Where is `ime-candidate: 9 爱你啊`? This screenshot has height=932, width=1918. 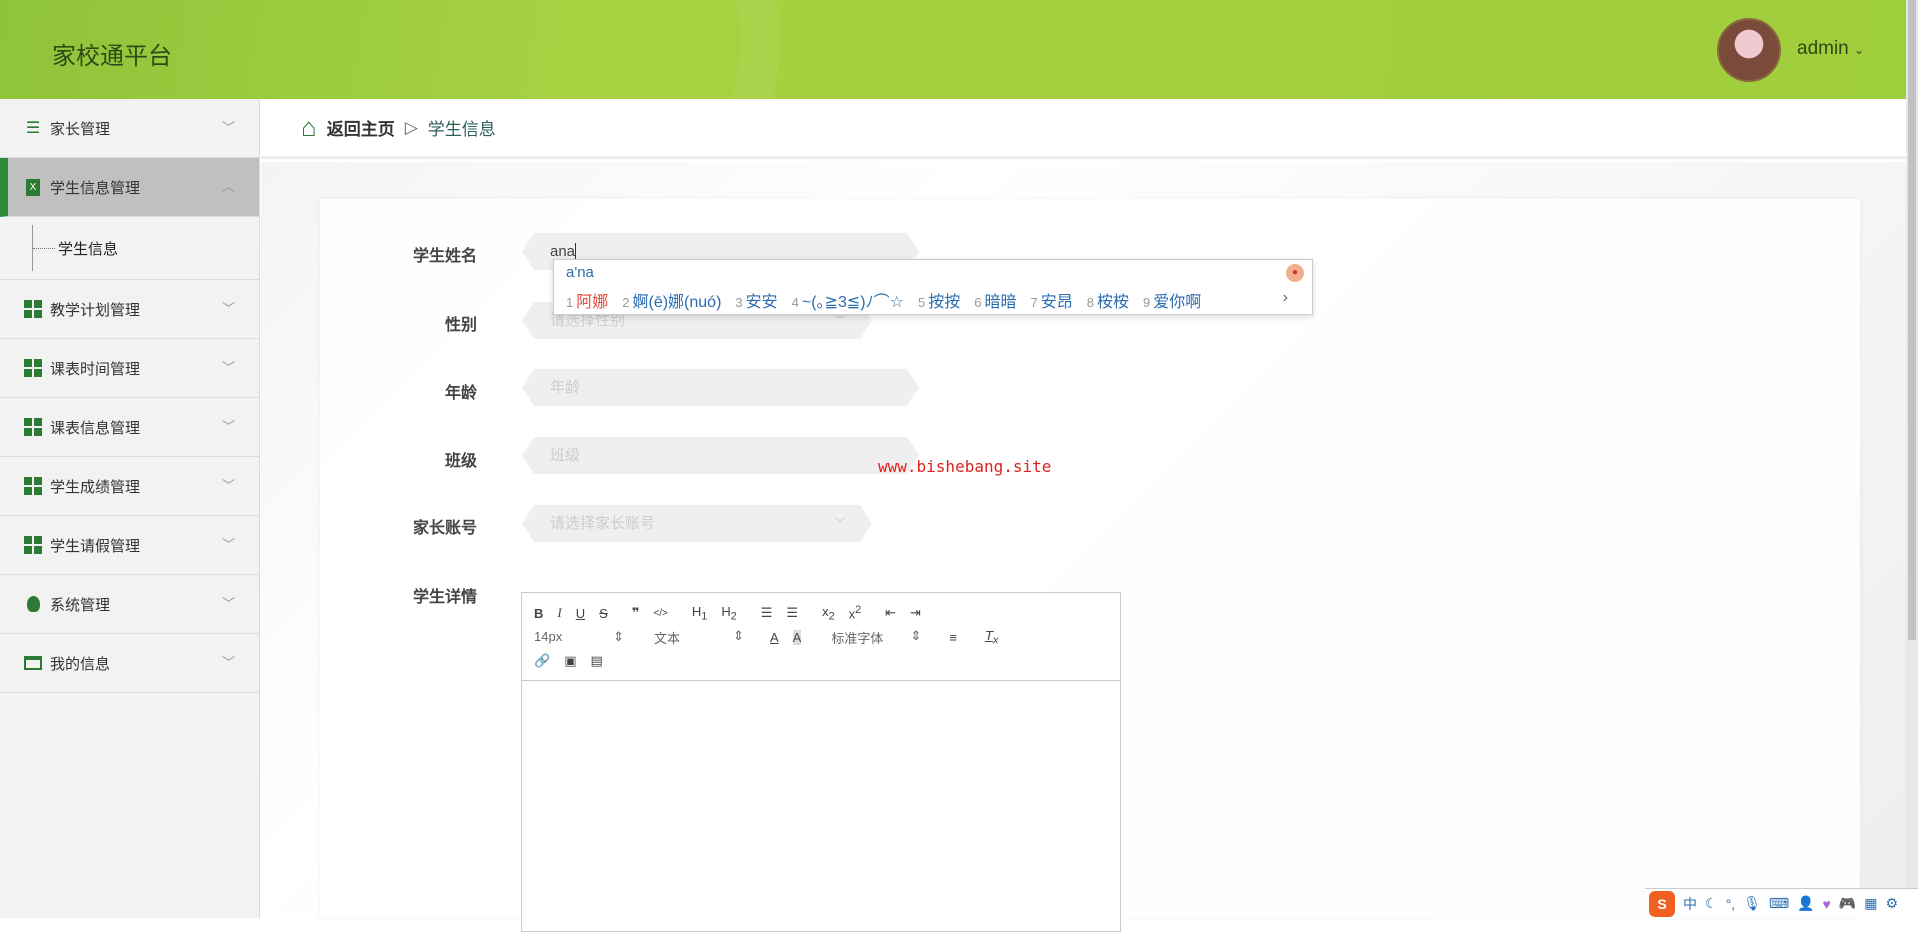 ime-candidate: 9 爱你啊 is located at coordinates (1172, 300).